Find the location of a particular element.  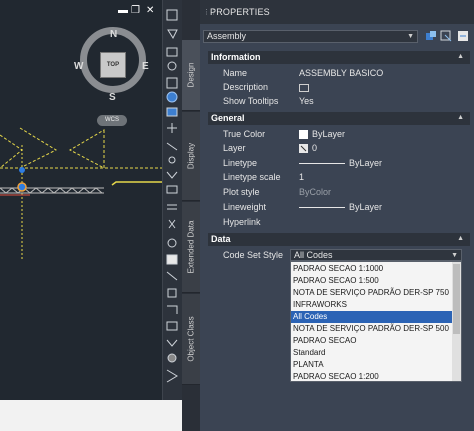

dropdown-option-selected: All Codes is located at coordinates (373, 317).